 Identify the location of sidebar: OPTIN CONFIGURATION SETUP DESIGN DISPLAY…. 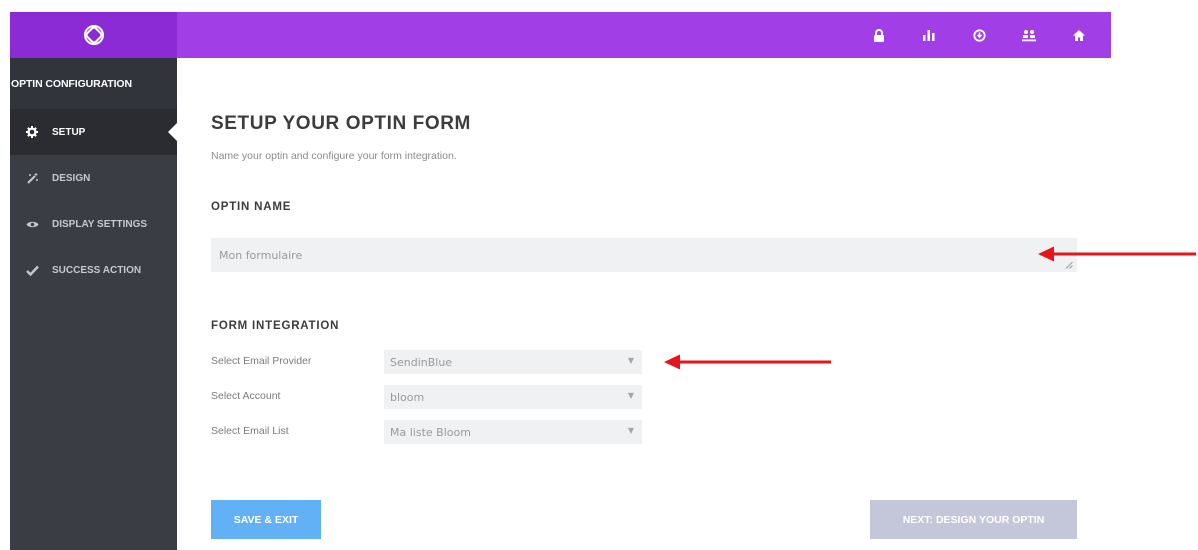
(93, 304).